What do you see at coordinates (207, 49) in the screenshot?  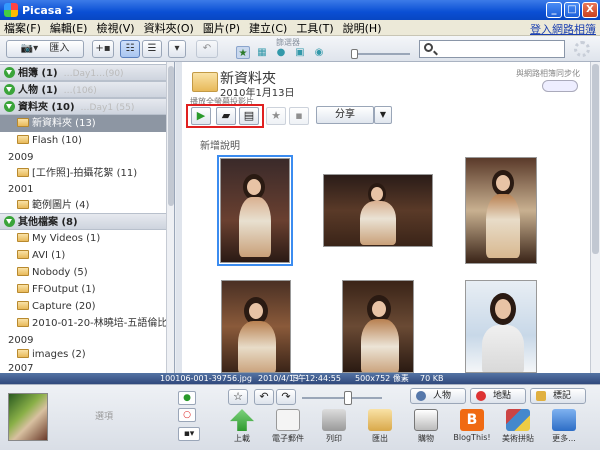 I see `undo-button: ↶` at bounding box center [207, 49].